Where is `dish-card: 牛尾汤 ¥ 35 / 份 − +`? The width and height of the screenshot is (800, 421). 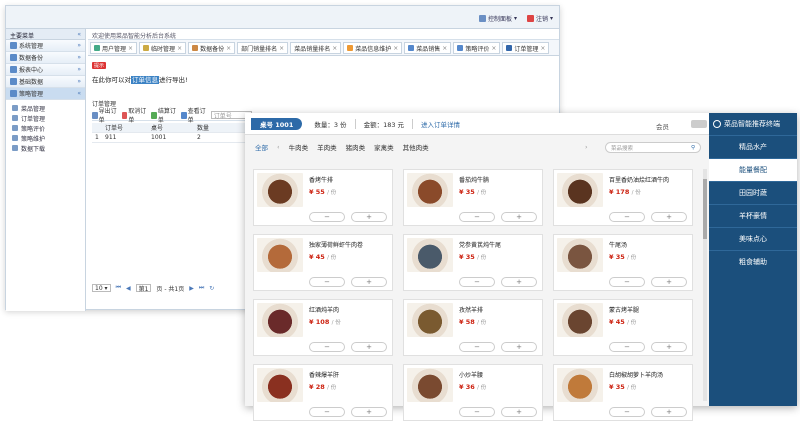 dish-card: 牛尾汤 ¥ 35 / 份 − + is located at coordinates (623, 262).